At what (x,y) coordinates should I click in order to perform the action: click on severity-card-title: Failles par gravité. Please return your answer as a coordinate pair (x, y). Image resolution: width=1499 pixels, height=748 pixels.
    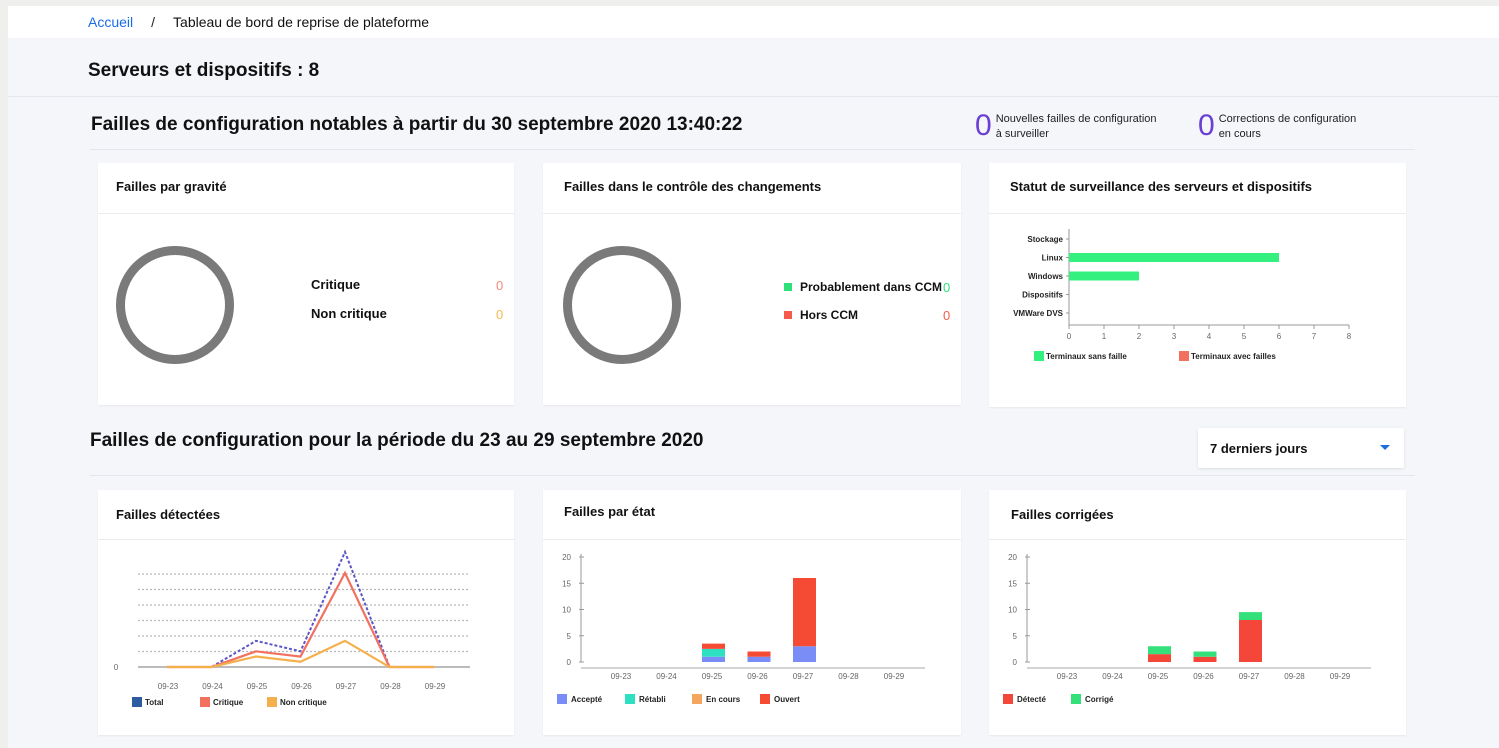
    Looking at the image, I should click on (171, 186).